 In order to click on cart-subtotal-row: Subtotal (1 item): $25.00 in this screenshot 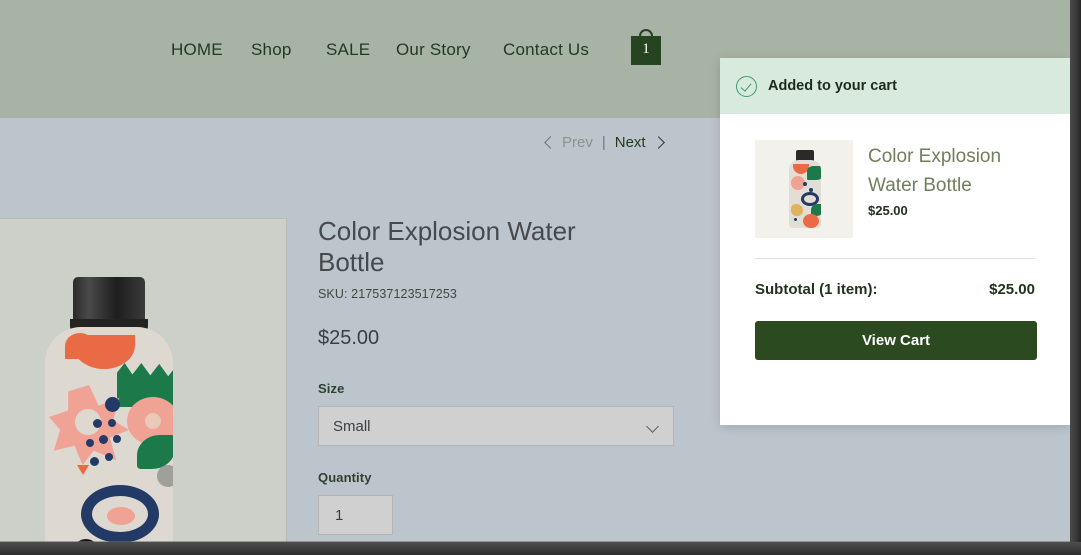, I will do `click(895, 289)`.